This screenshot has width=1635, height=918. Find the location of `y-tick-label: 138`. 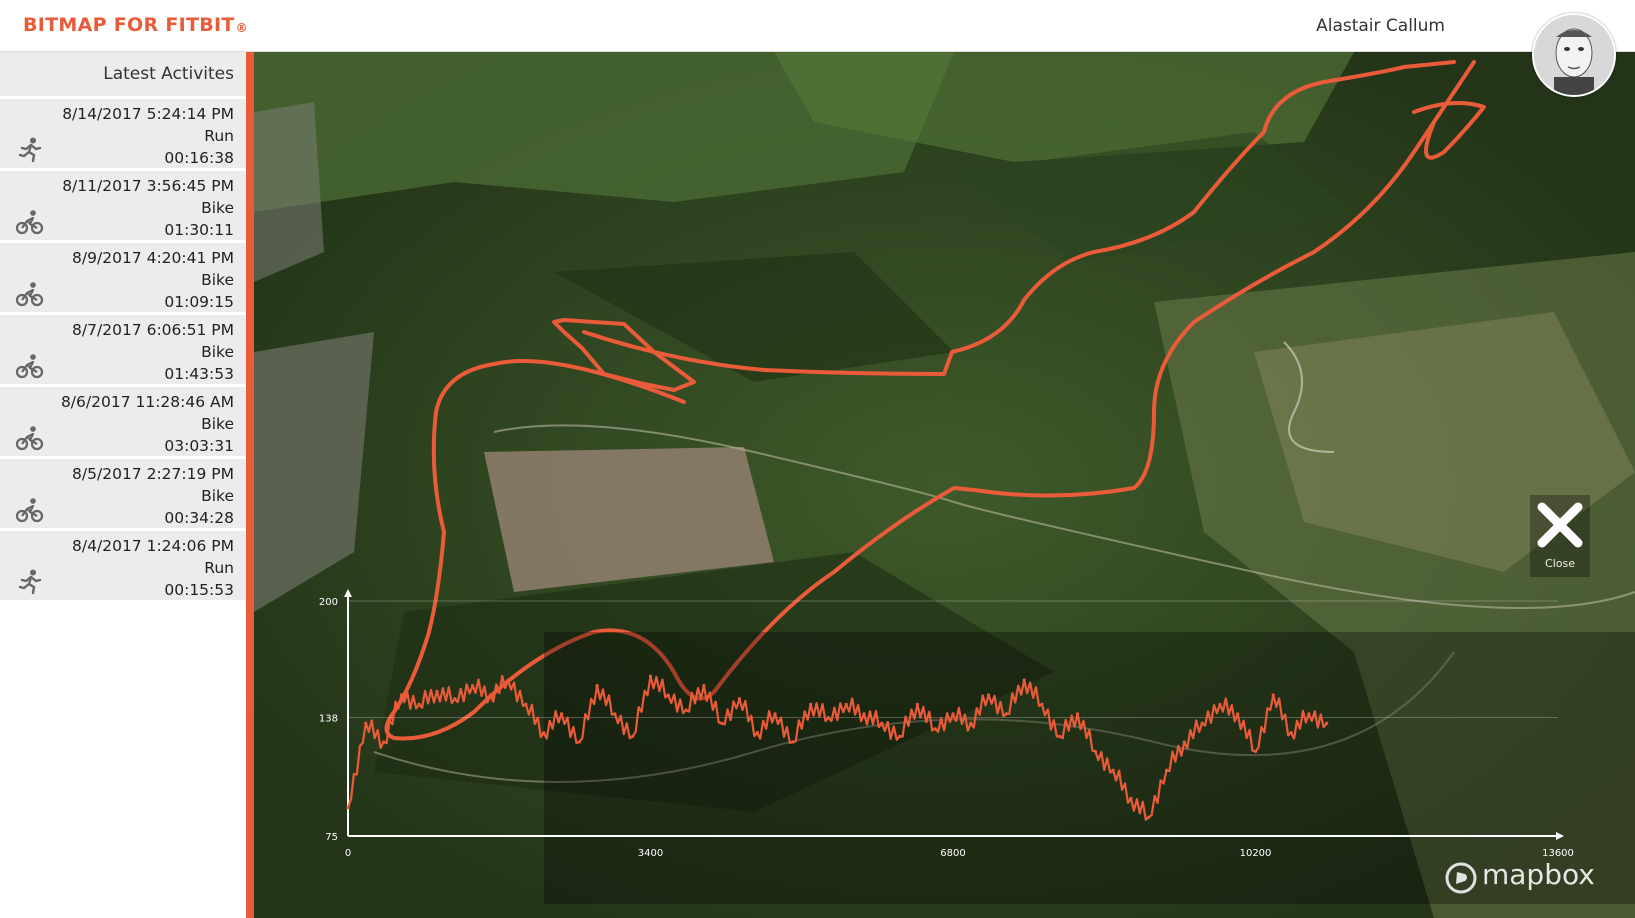

y-tick-label: 138 is located at coordinates (328, 719).